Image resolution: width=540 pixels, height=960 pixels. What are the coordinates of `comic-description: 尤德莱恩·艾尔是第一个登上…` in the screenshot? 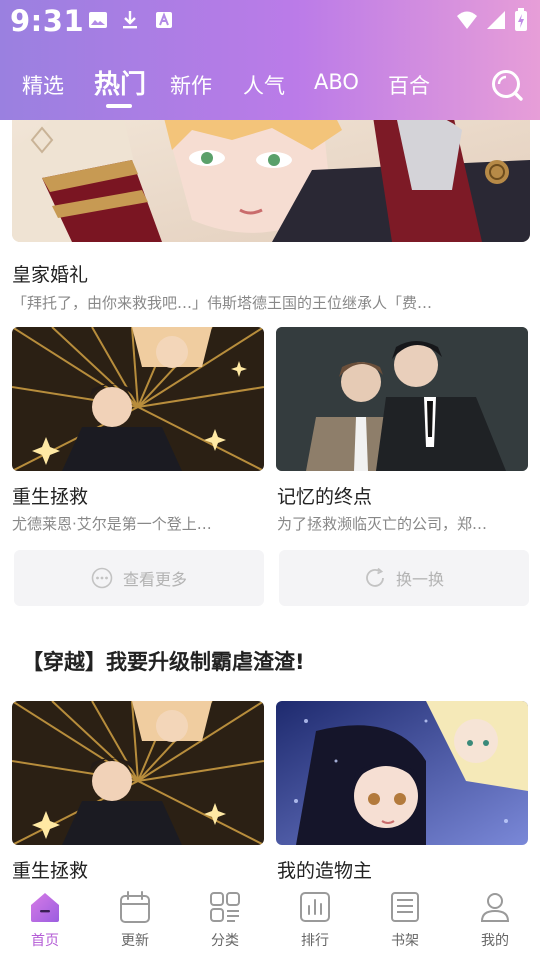 It's located at (112, 524).